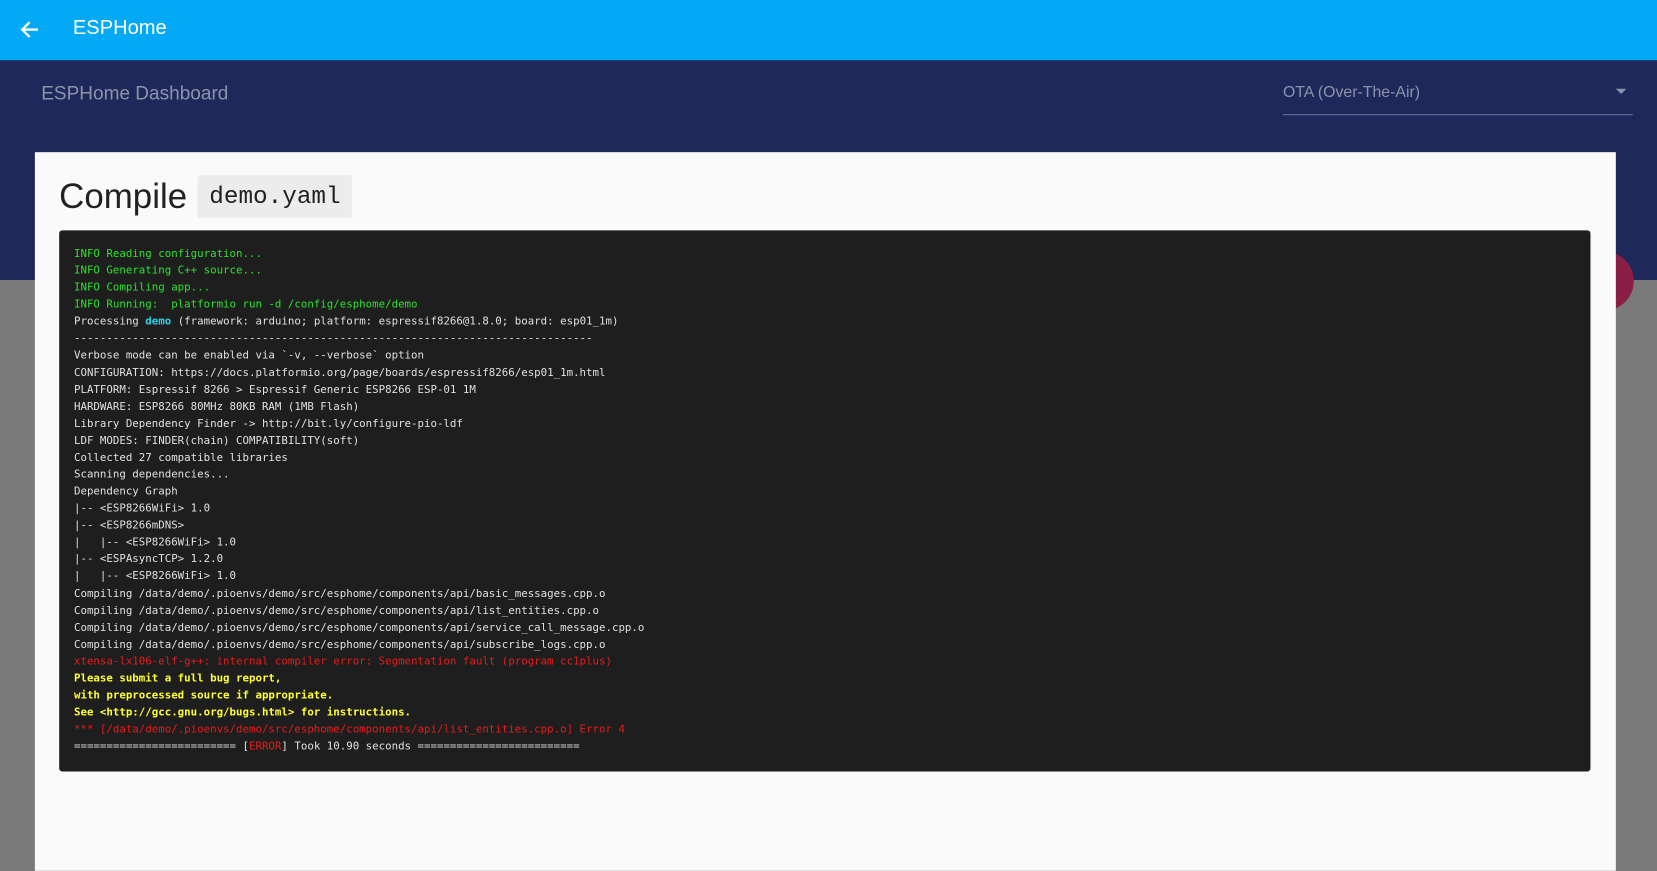 This screenshot has width=1657, height=871. What do you see at coordinates (180, 458) in the screenshot?
I see `log-line: Collected 27 compatible libraries` at bounding box center [180, 458].